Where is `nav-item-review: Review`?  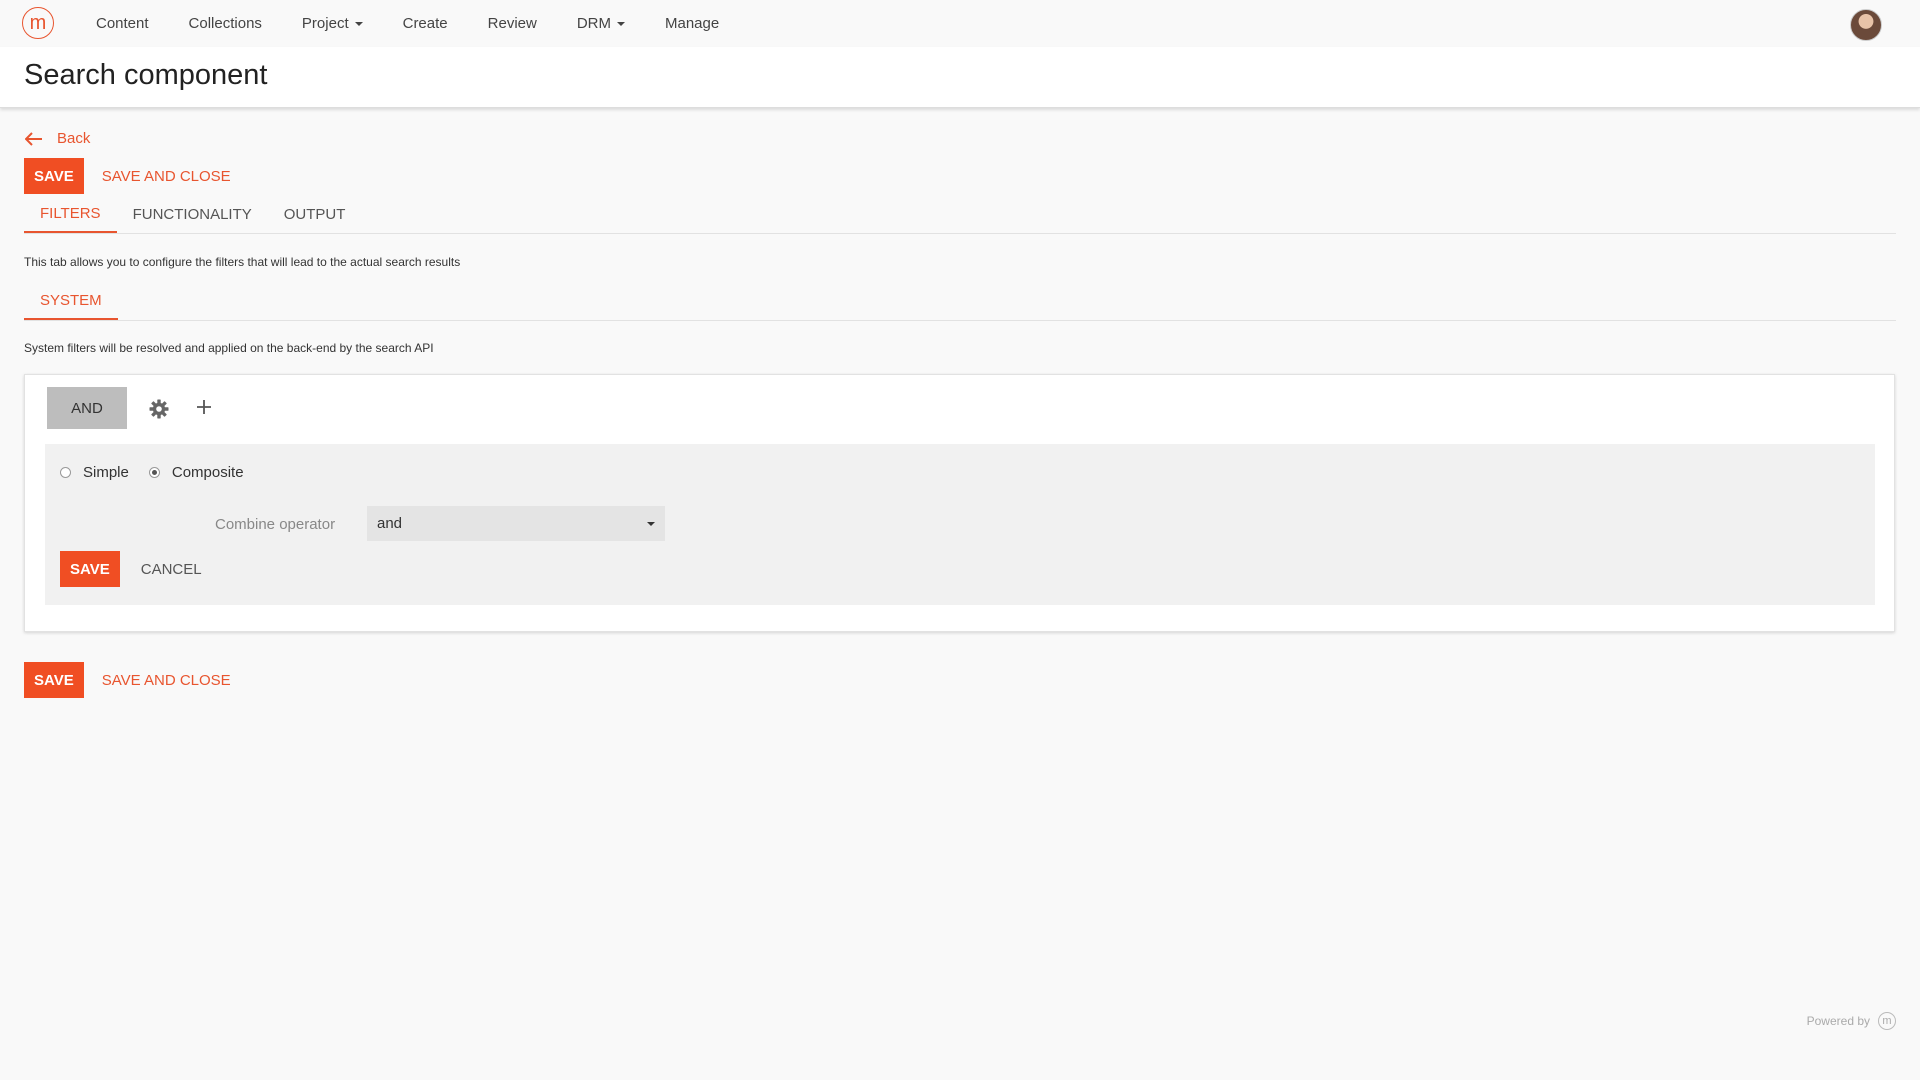 nav-item-review: Review is located at coordinates (512, 23).